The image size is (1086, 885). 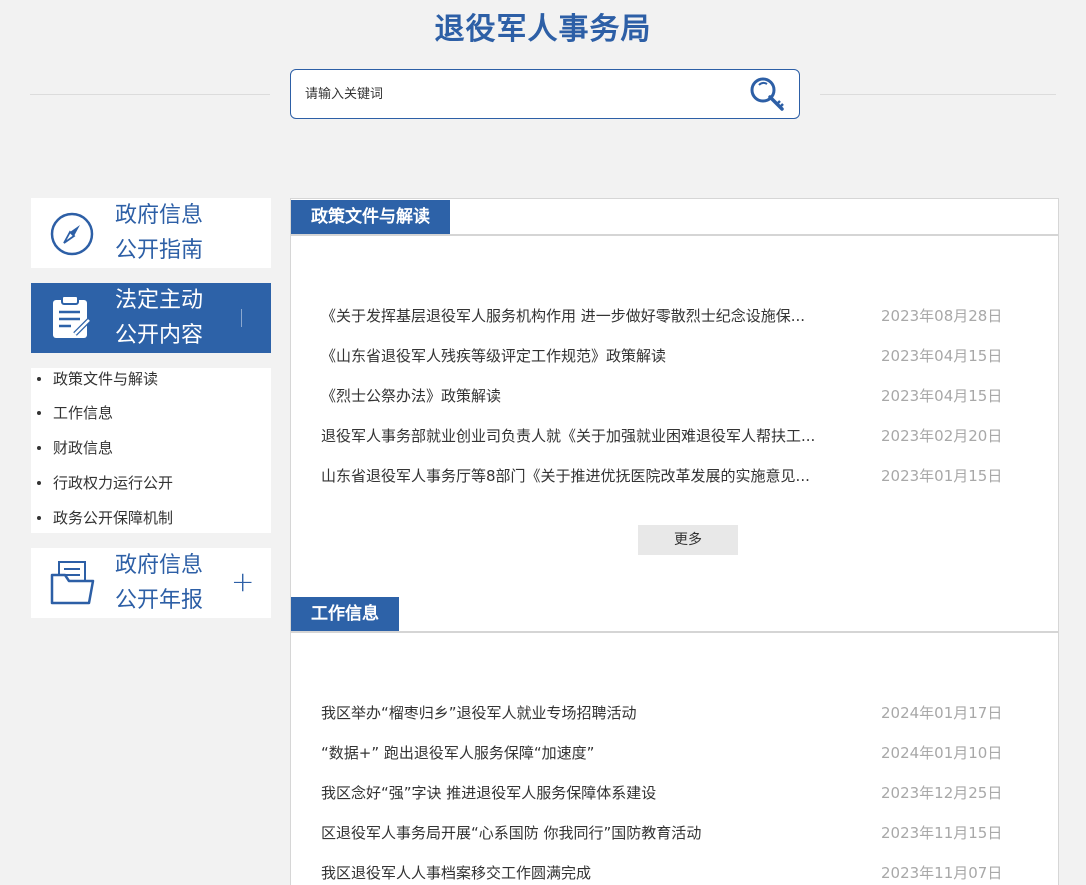 I want to click on submenu-item-guarantee: 政务公开保障机制, so click(x=105, y=518).